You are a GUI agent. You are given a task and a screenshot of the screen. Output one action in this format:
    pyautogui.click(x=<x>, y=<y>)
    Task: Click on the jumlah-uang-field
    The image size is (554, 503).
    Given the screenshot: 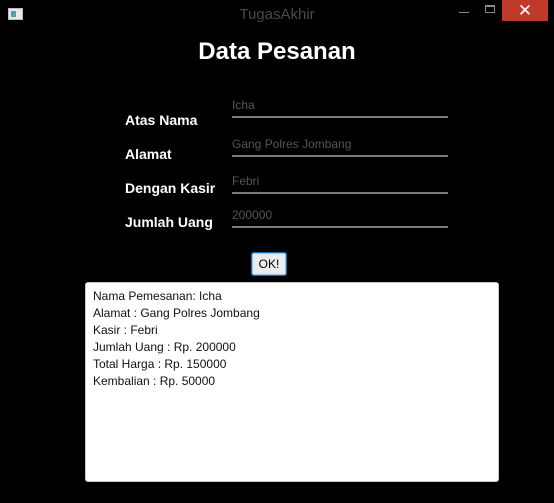 What is the action you would take?
    pyautogui.click(x=340, y=217)
    